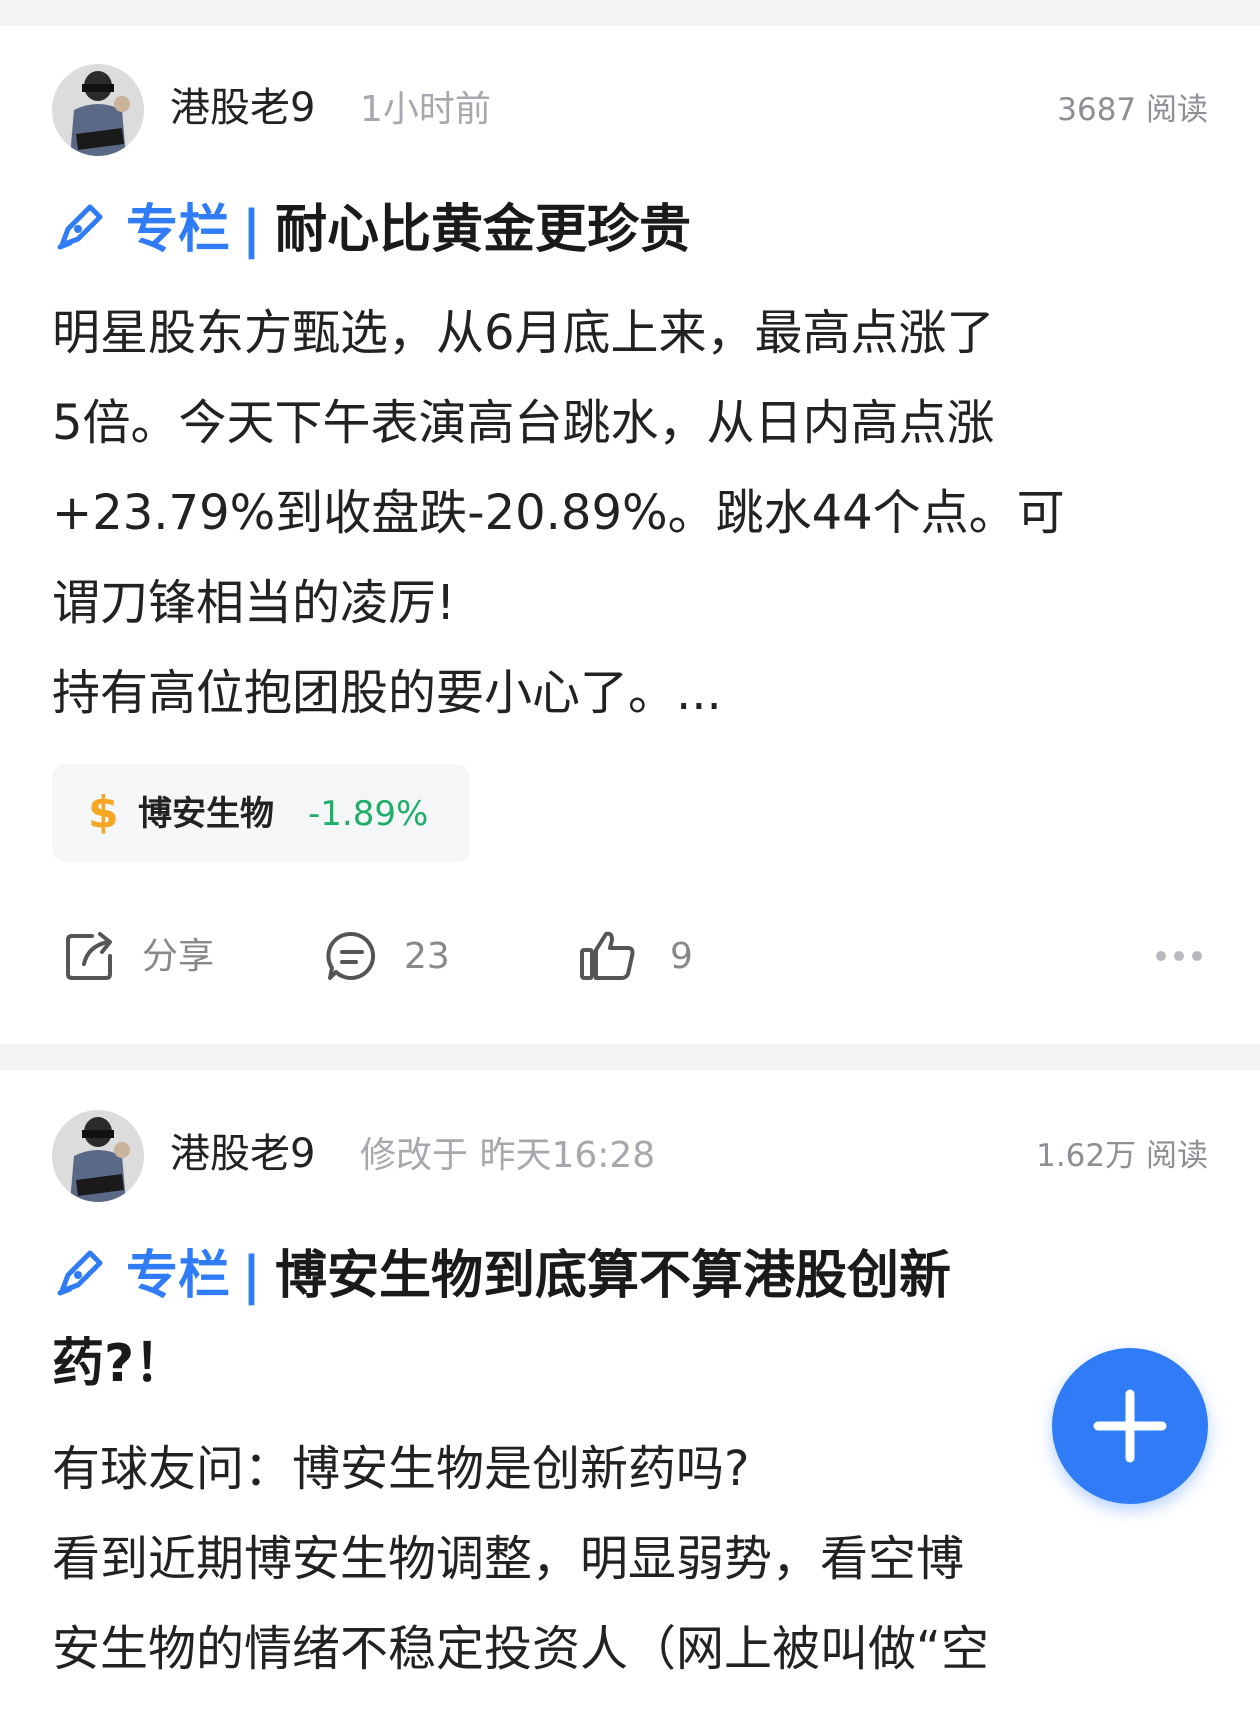 This screenshot has width=1260, height=1711. What do you see at coordinates (607, 955) in the screenshot?
I see `like-icon` at bounding box center [607, 955].